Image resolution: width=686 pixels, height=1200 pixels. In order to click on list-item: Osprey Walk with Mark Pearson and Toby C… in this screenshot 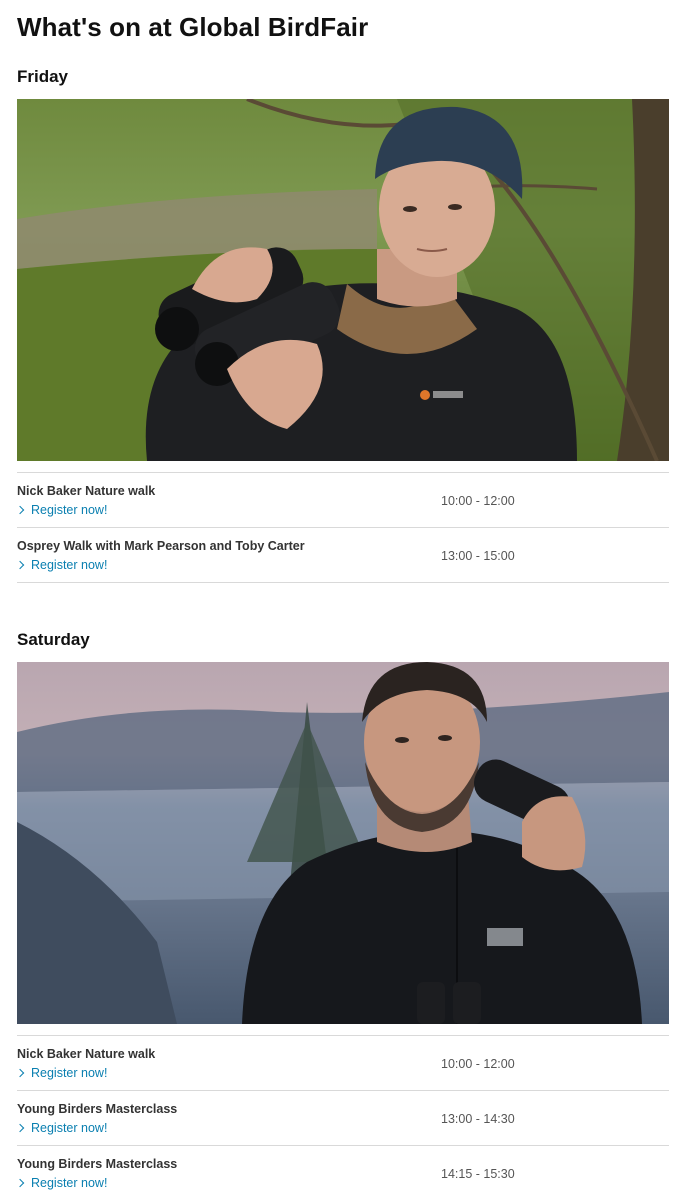, I will do `click(342, 555)`.